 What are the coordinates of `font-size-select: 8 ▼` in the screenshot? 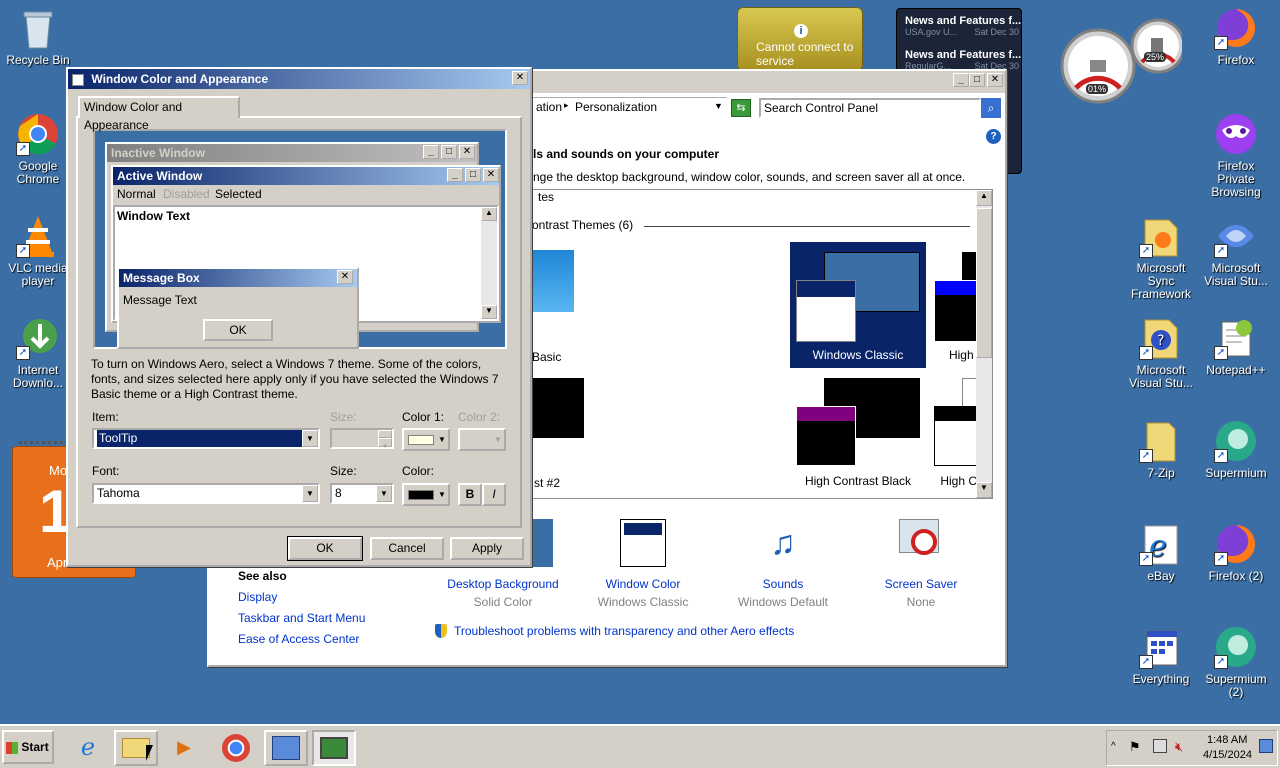 It's located at (362, 493).